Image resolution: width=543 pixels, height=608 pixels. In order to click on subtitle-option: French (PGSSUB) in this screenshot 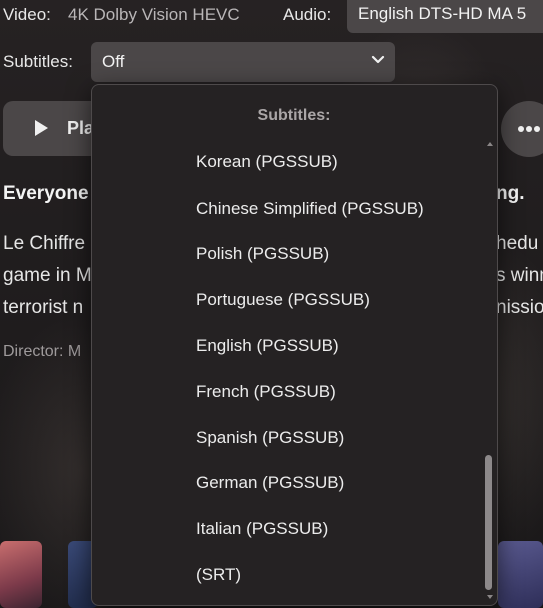, I will do `click(266, 392)`.